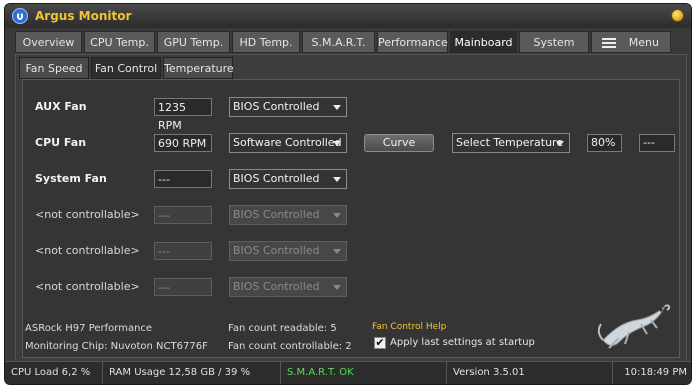 Image resolution: width=700 pixels, height=390 pixels. Describe the element at coordinates (183, 115) in the screenshot. I see `fan-rpm-aux: 1235 RPM` at that location.